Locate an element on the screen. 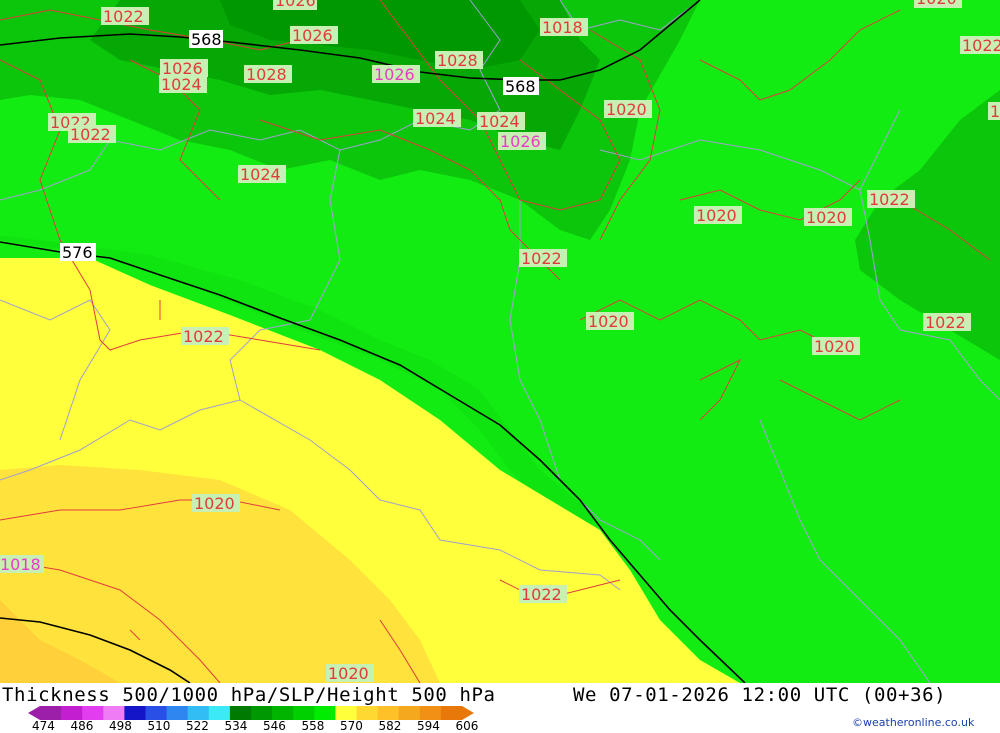 Image resolution: width=1000 pixels, height=733 pixels. legend-tick-label: 534 is located at coordinates (236, 726).